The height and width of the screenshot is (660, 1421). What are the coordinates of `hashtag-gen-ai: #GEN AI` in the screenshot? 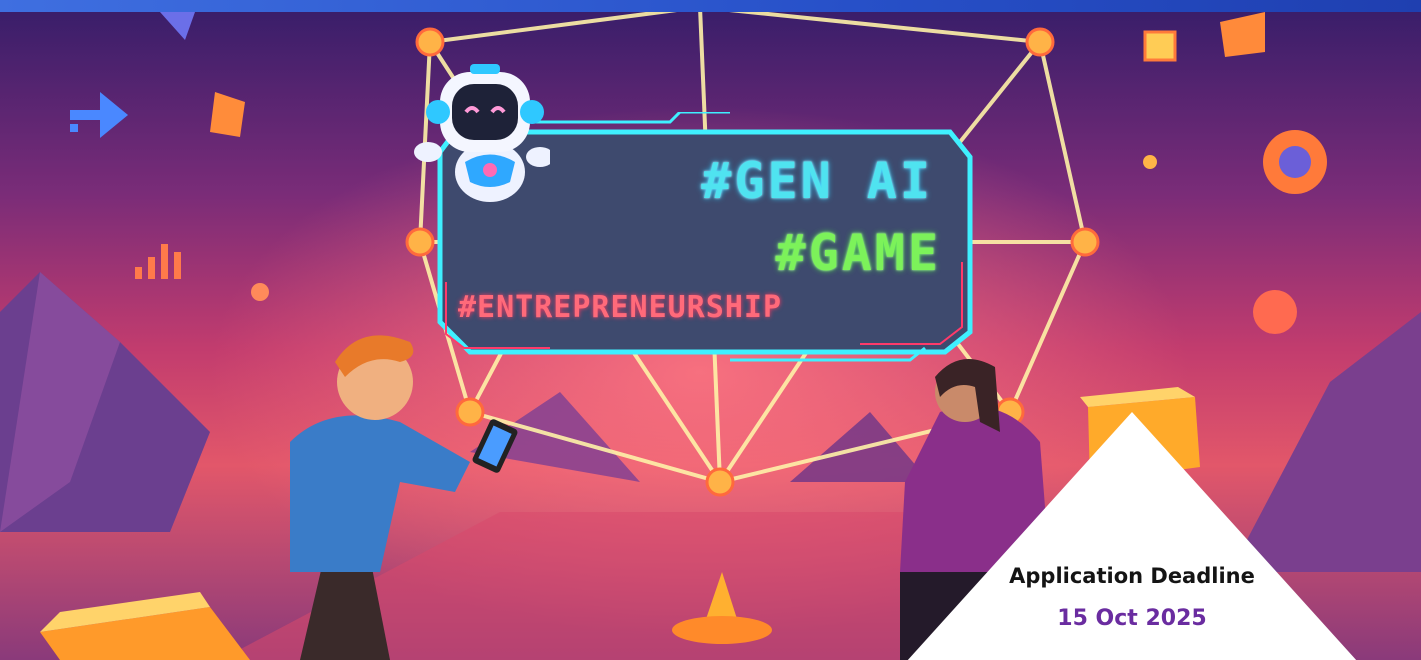 It's located at (817, 181).